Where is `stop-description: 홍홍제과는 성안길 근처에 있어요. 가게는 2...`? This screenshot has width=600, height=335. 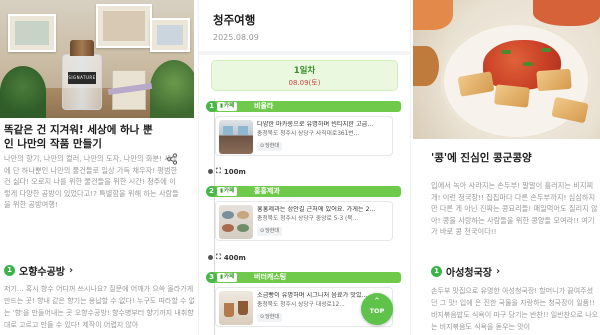 stop-description: 홍홍제과는 성안길 근처에 있어요. 가게는 2... is located at coordinates (316, 209).